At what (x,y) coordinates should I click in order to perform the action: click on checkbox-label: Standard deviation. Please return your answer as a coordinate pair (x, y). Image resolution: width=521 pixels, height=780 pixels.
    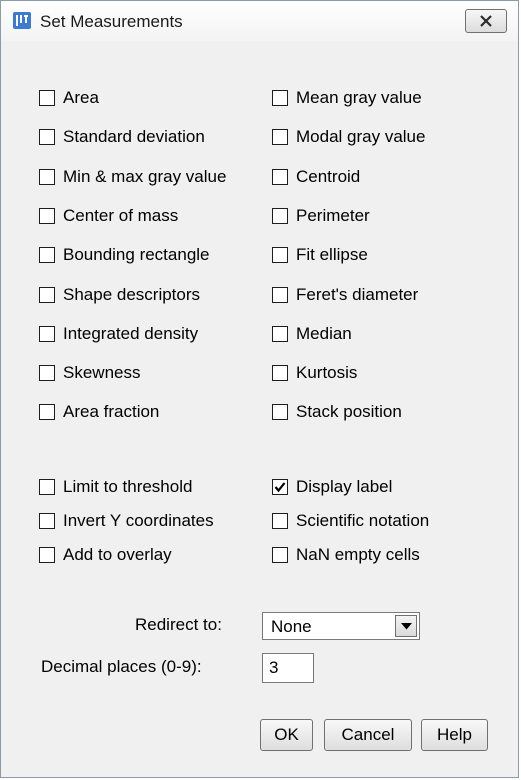
    Looking at the image, I should click on (134, 137).